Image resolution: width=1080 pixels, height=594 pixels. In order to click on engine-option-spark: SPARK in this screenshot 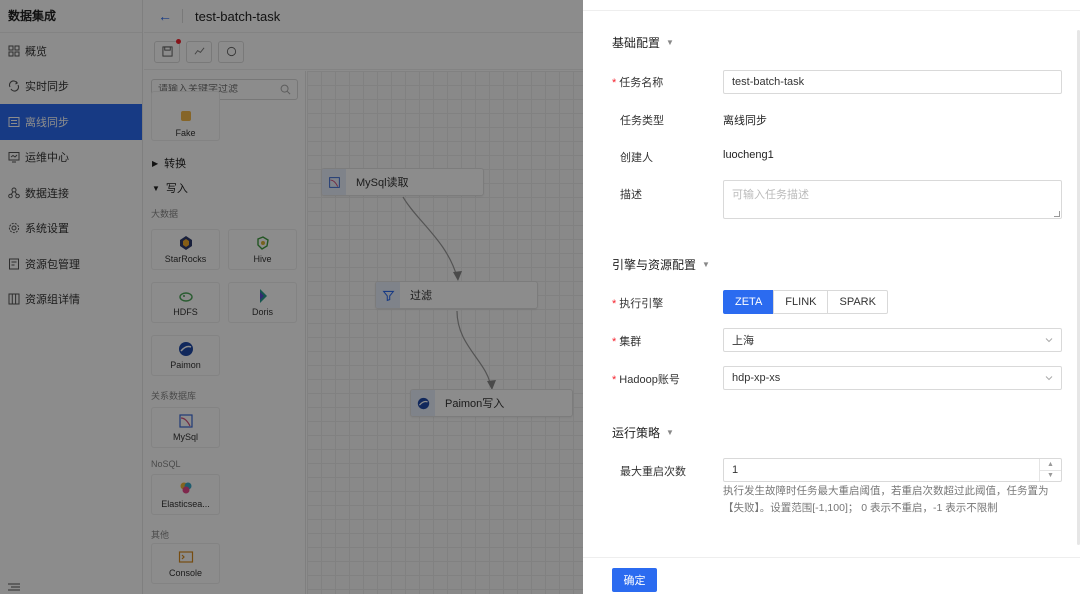, I will do `click(857, 302)`.